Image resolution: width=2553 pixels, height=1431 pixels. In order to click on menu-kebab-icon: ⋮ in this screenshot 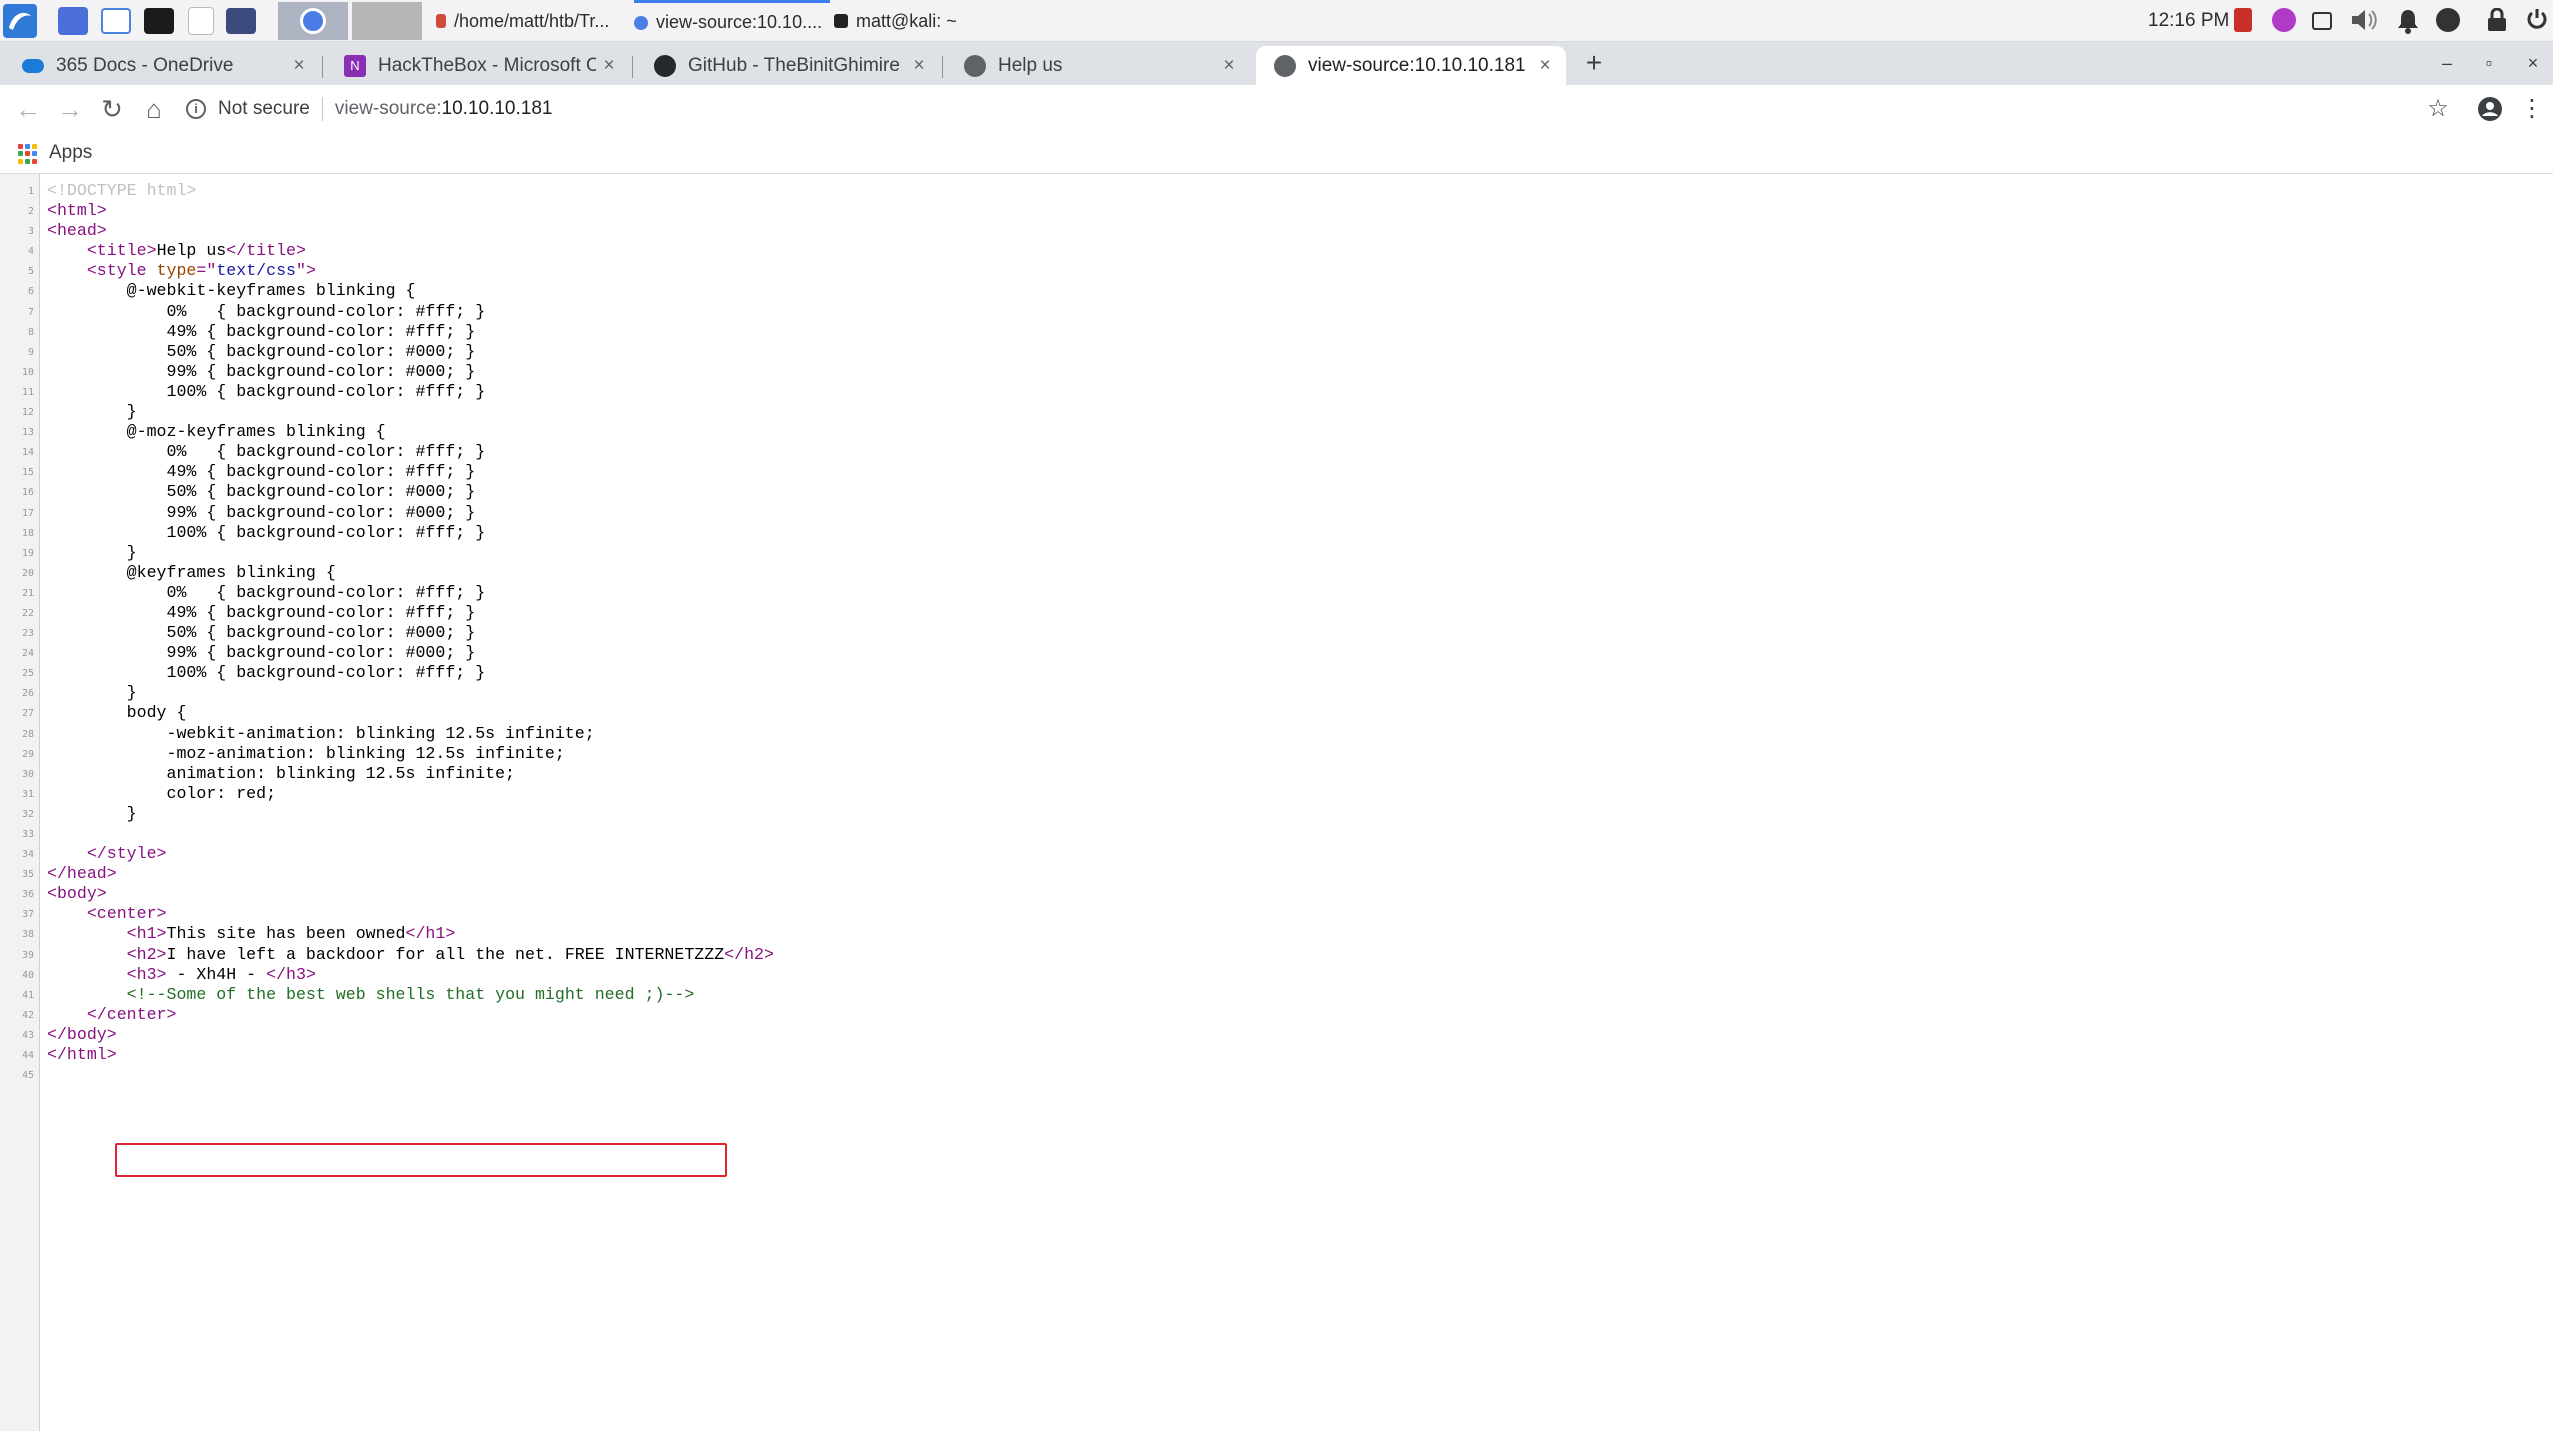, I will do `click(2532, 109)`.